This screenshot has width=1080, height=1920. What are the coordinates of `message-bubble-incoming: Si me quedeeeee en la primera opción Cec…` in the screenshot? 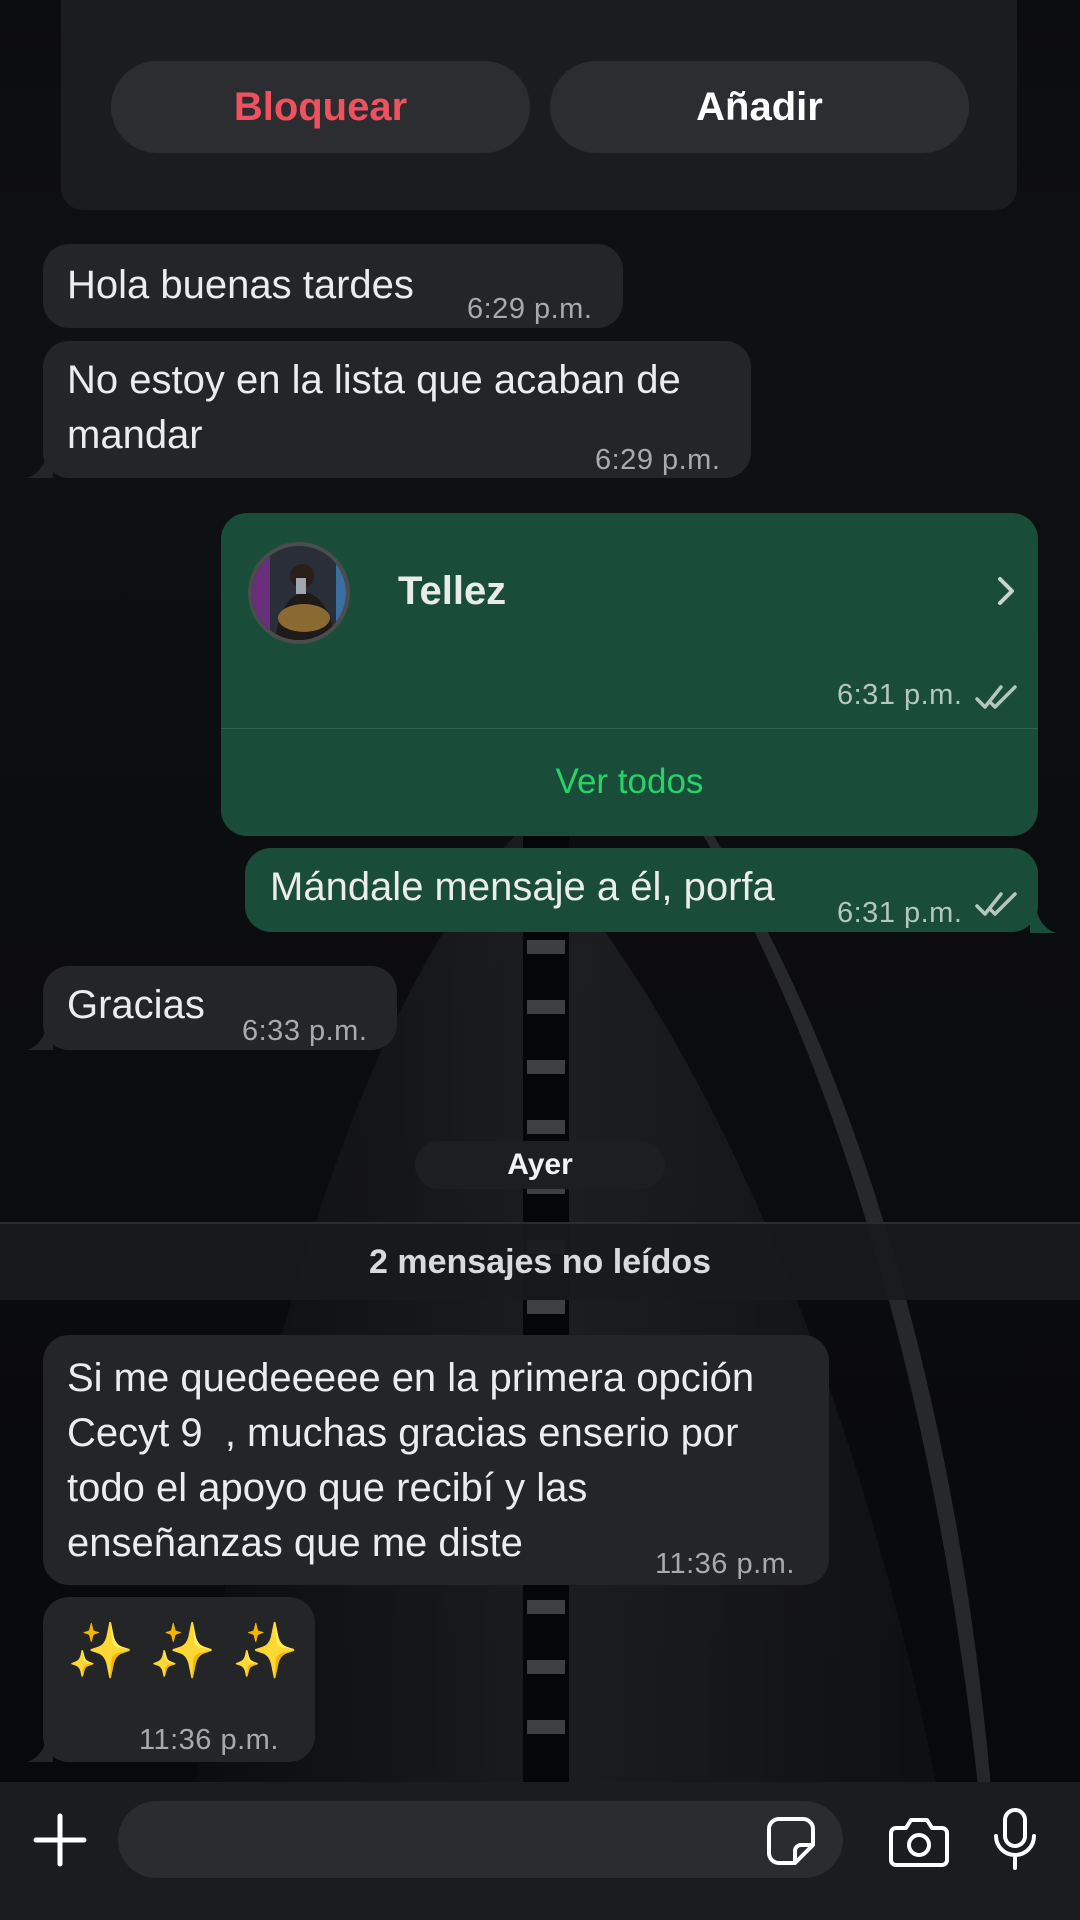 It's located at (436, 1460).